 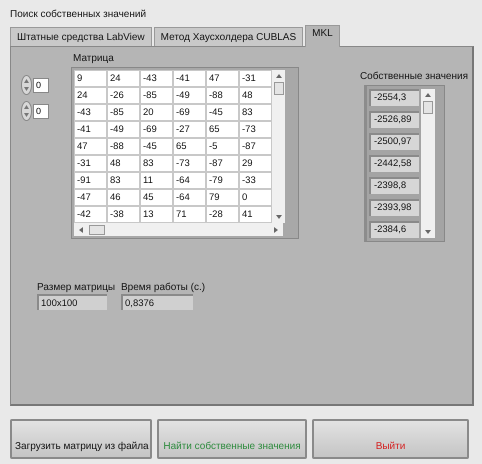 What do you see at coordinates (76, 287) in the screenshot?
I see `indicator-label: Размер матрицы` at bounding box center [76, 287].